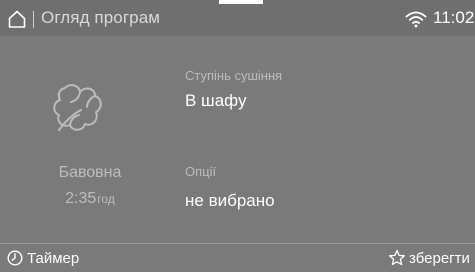 The width and height of the screenshot is (475, 272). What do you see at coordinates (33, 19) in the screenshot?
I see `header-divider` at bounding box center [33, 19].